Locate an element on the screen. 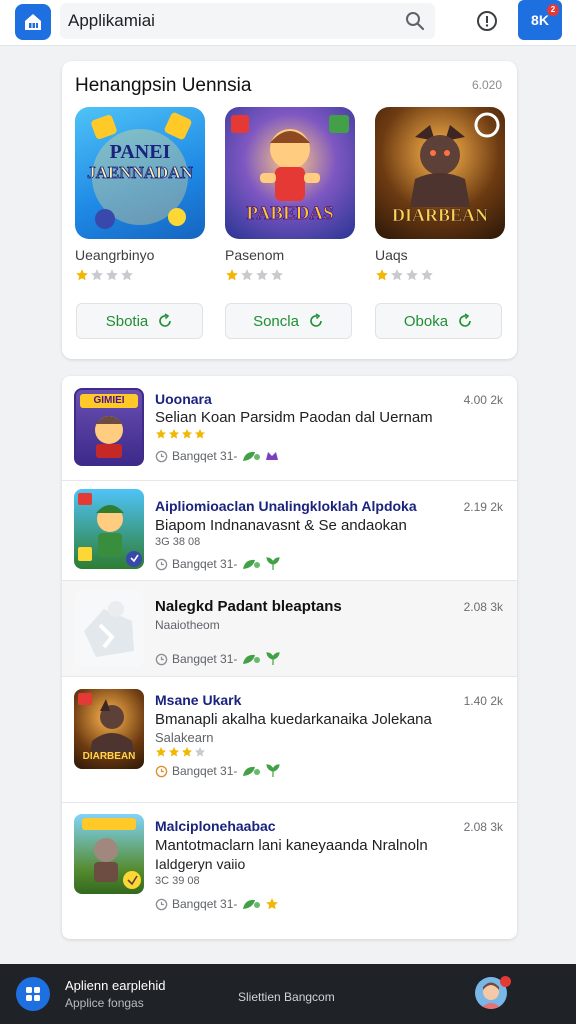  refresh-icon is located at coordinates (165, 320).